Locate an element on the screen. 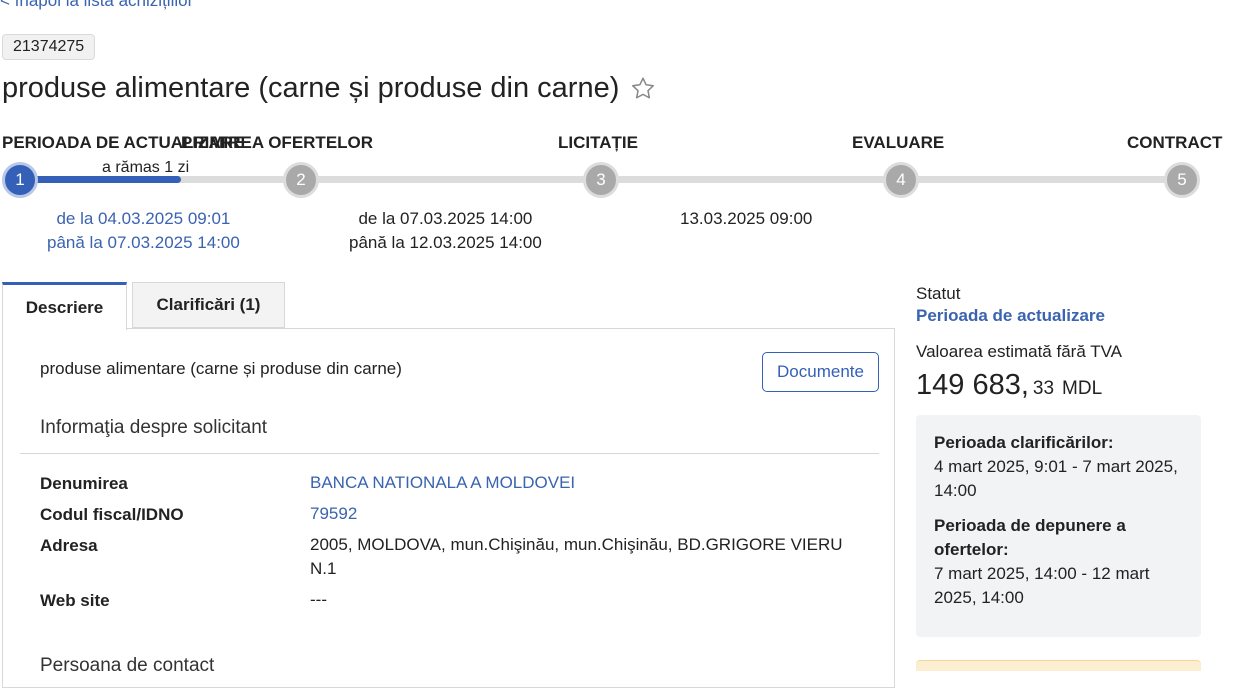 This screenshot has width=1240, height=688. star-outline-icon is located at coordinates (643, 89).